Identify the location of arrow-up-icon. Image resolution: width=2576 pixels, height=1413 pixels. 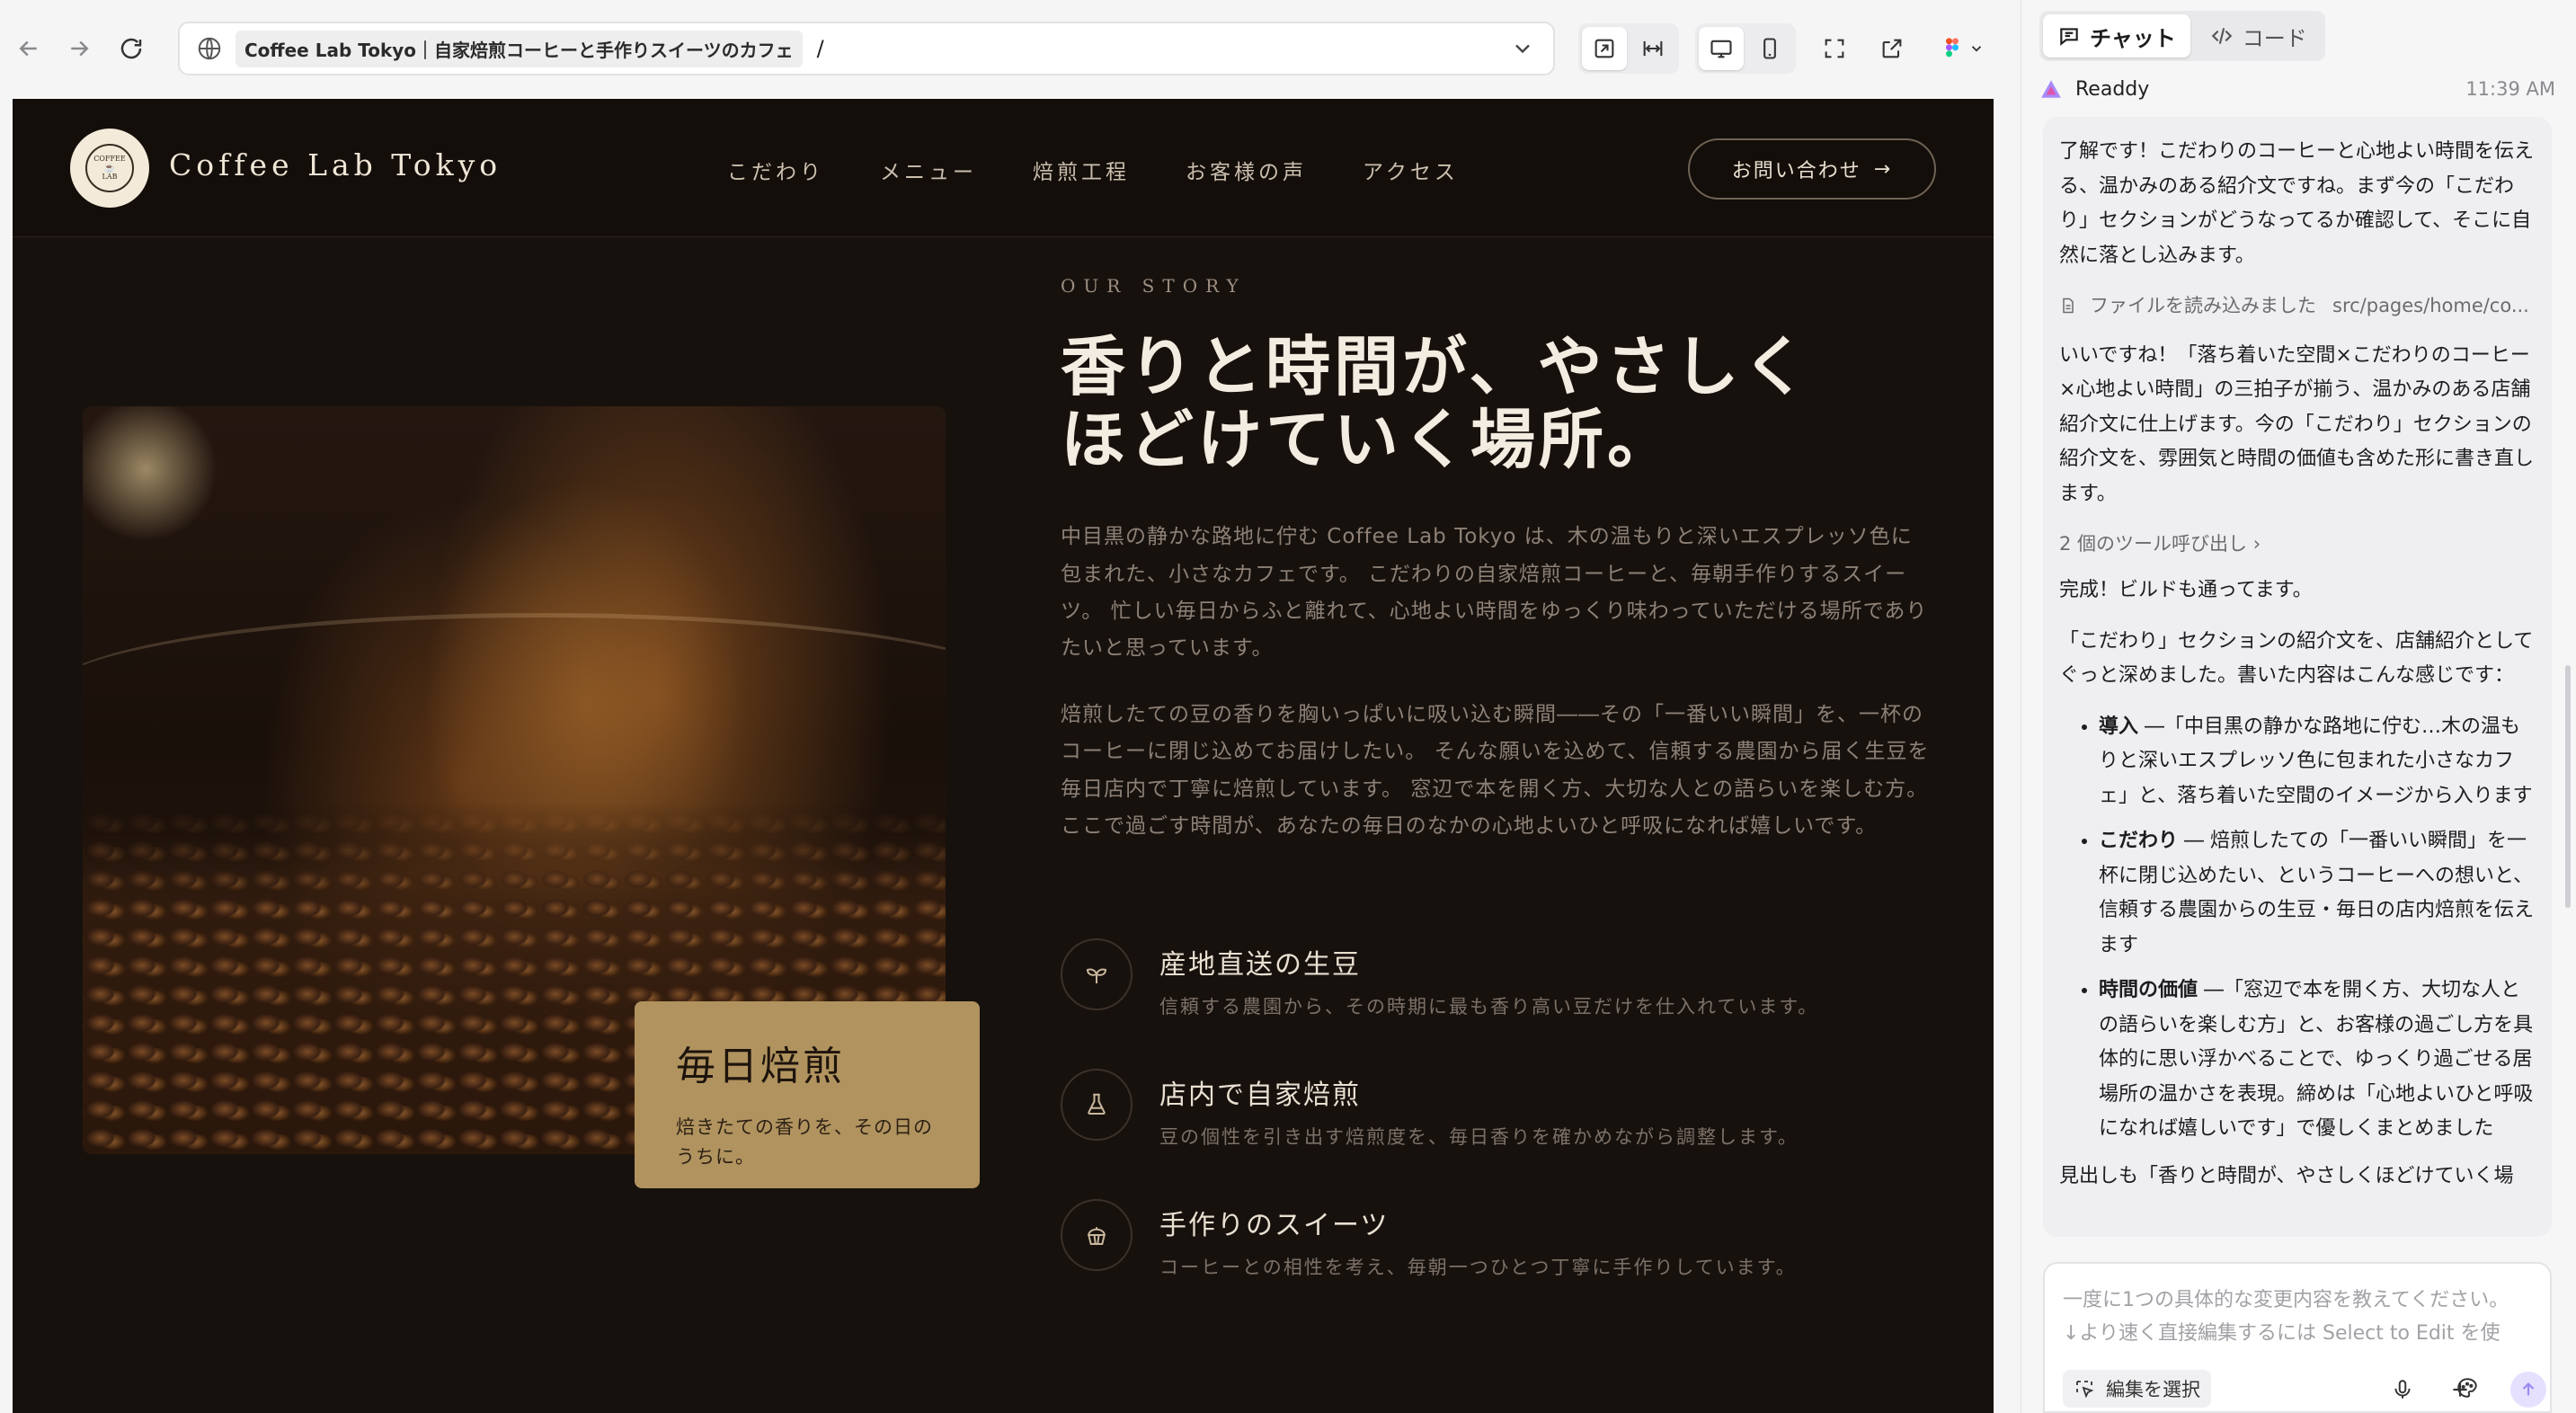
(2528, 1389).